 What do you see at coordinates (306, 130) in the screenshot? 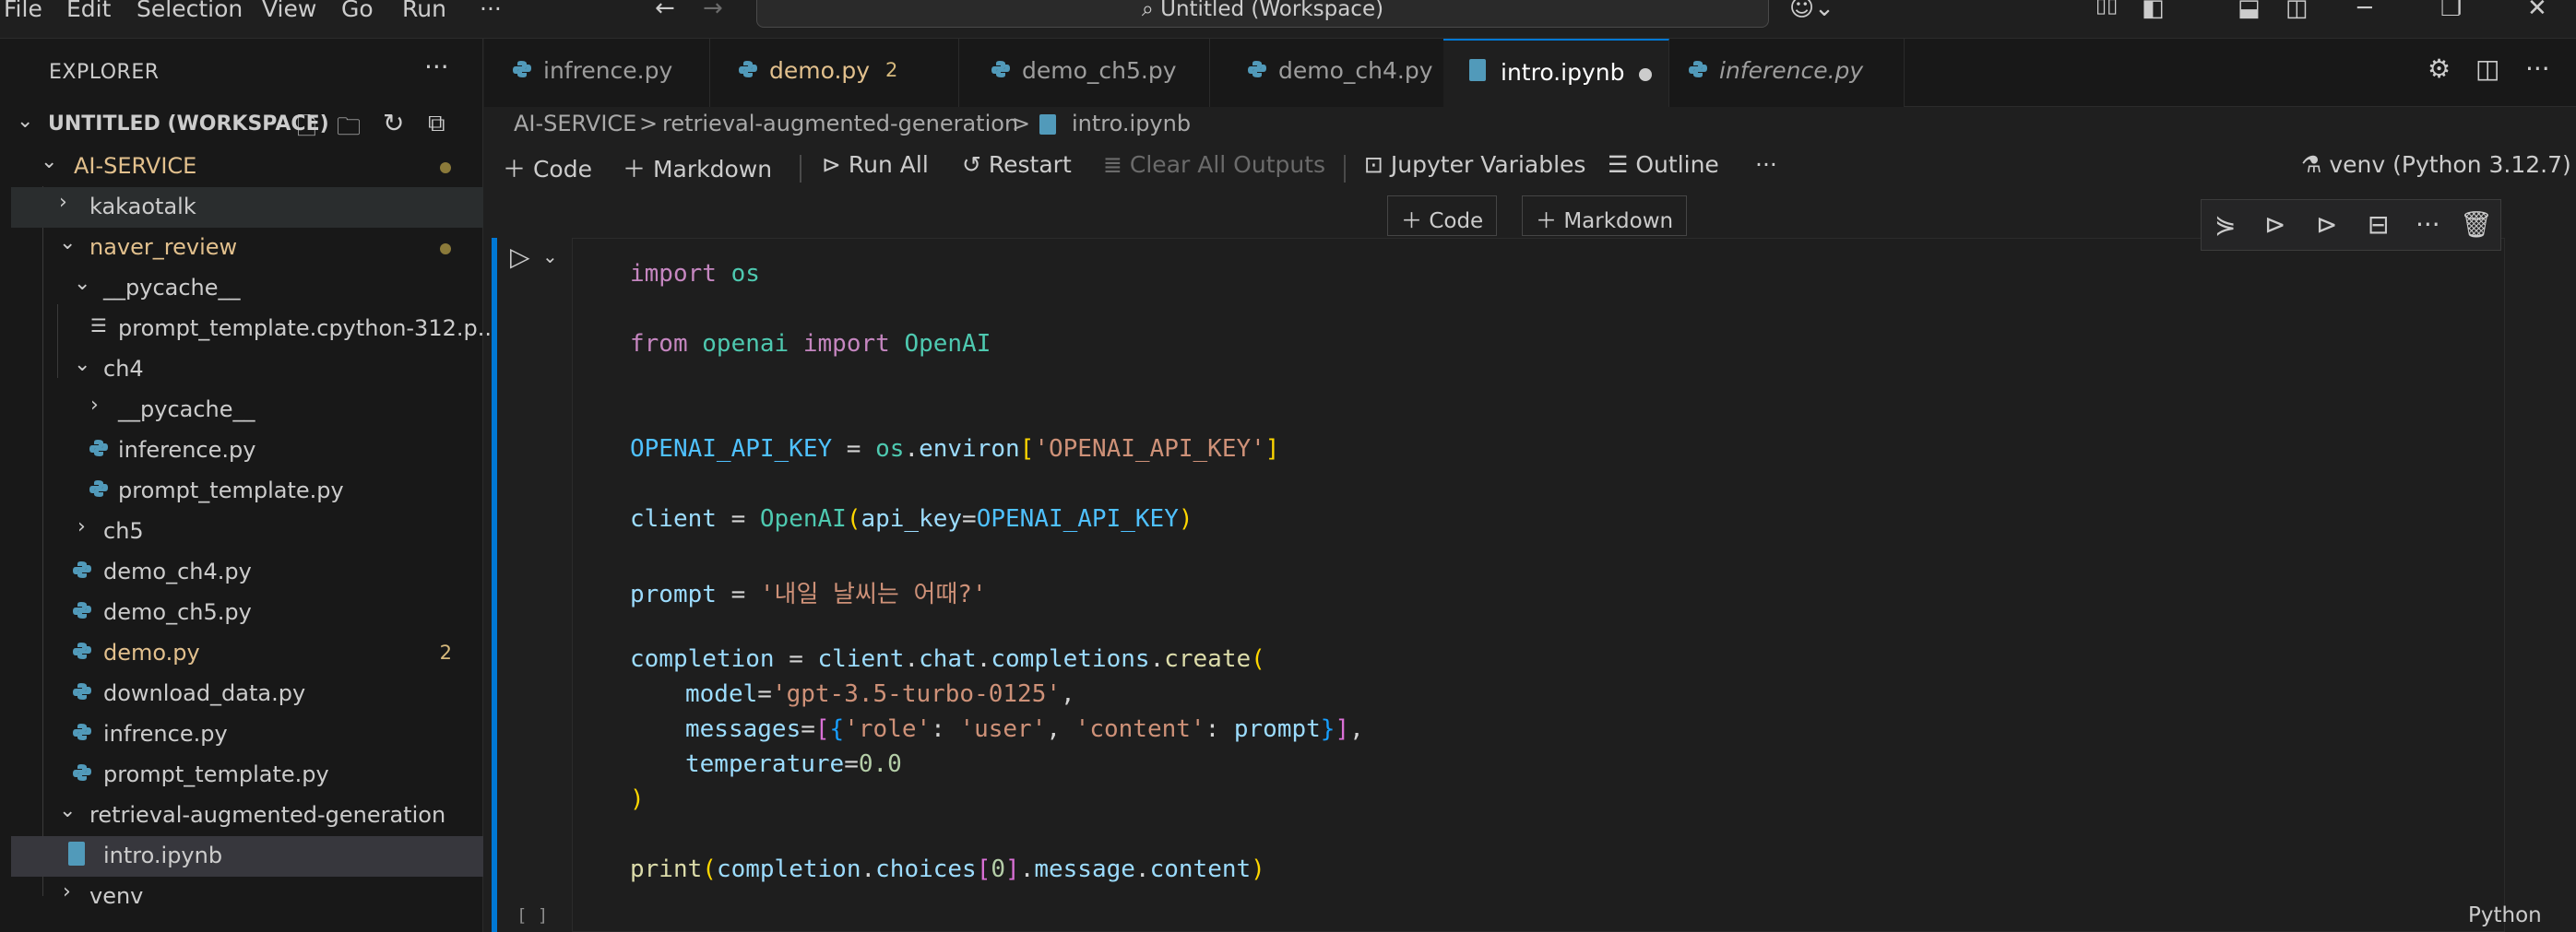
I see `new-file-icon: 🗋` at bounding box center [306, 130].